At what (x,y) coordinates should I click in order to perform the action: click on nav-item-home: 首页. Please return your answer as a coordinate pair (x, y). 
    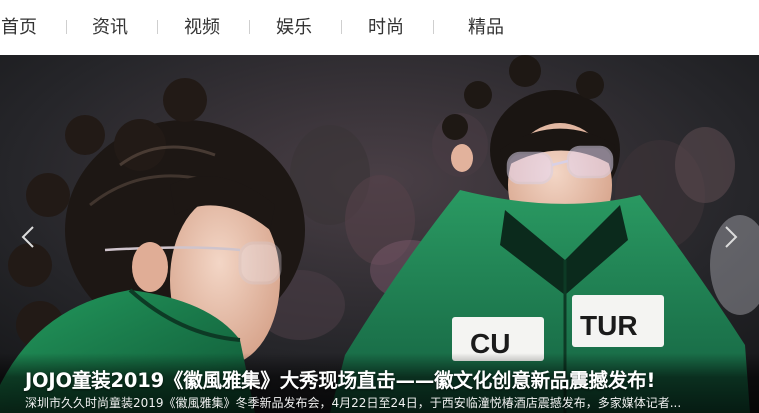
    Looking at the image, I should click on (19, 27).